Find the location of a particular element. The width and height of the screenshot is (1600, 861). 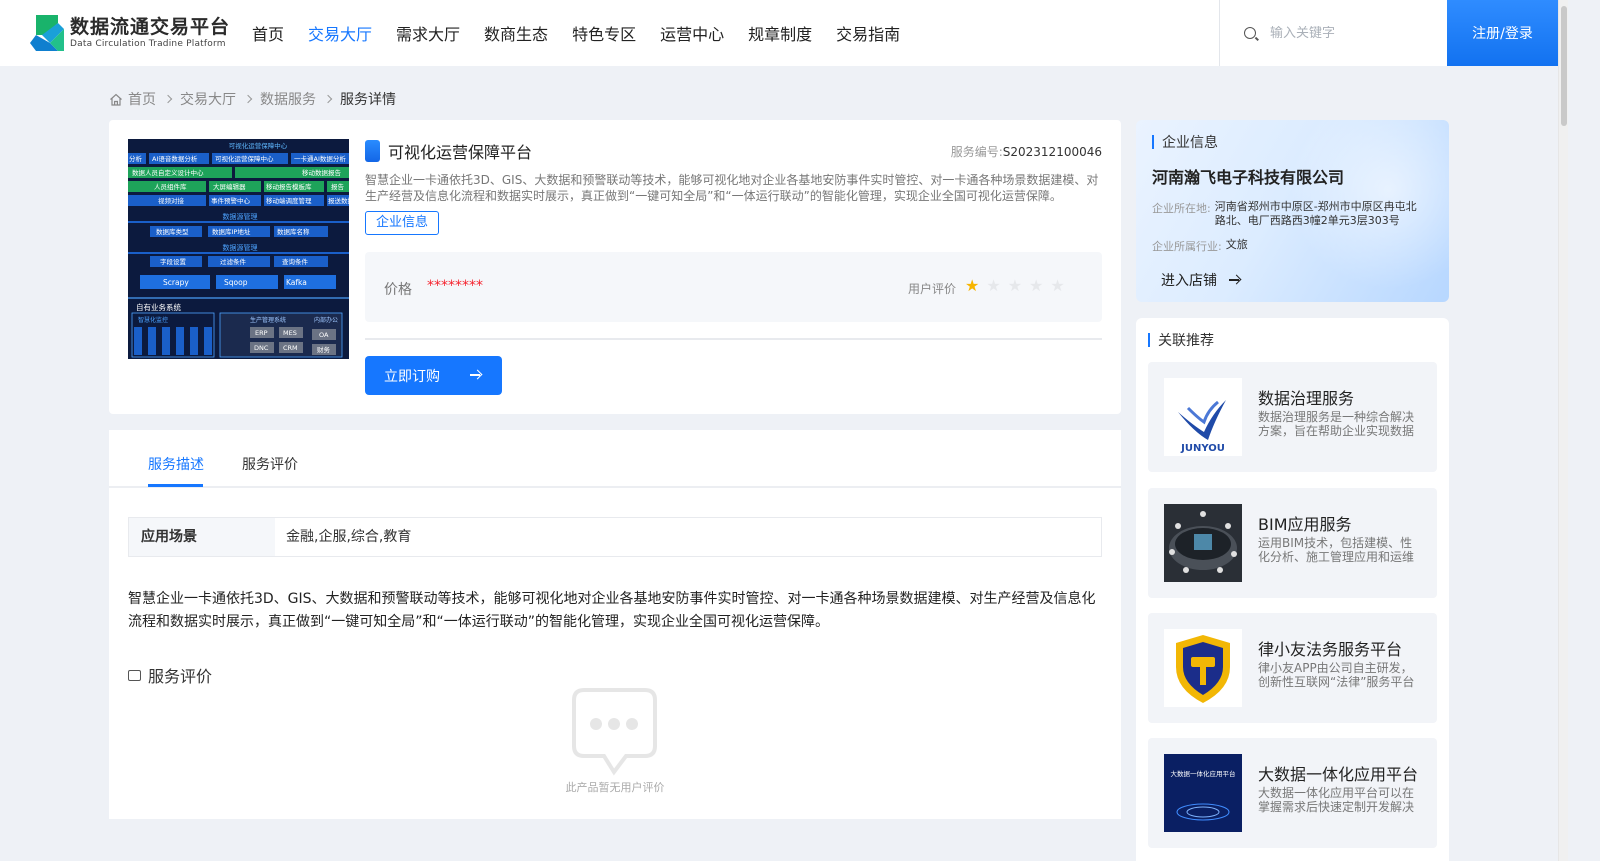

thumb-label: 报送数据 is located at coordinates (338, 200).